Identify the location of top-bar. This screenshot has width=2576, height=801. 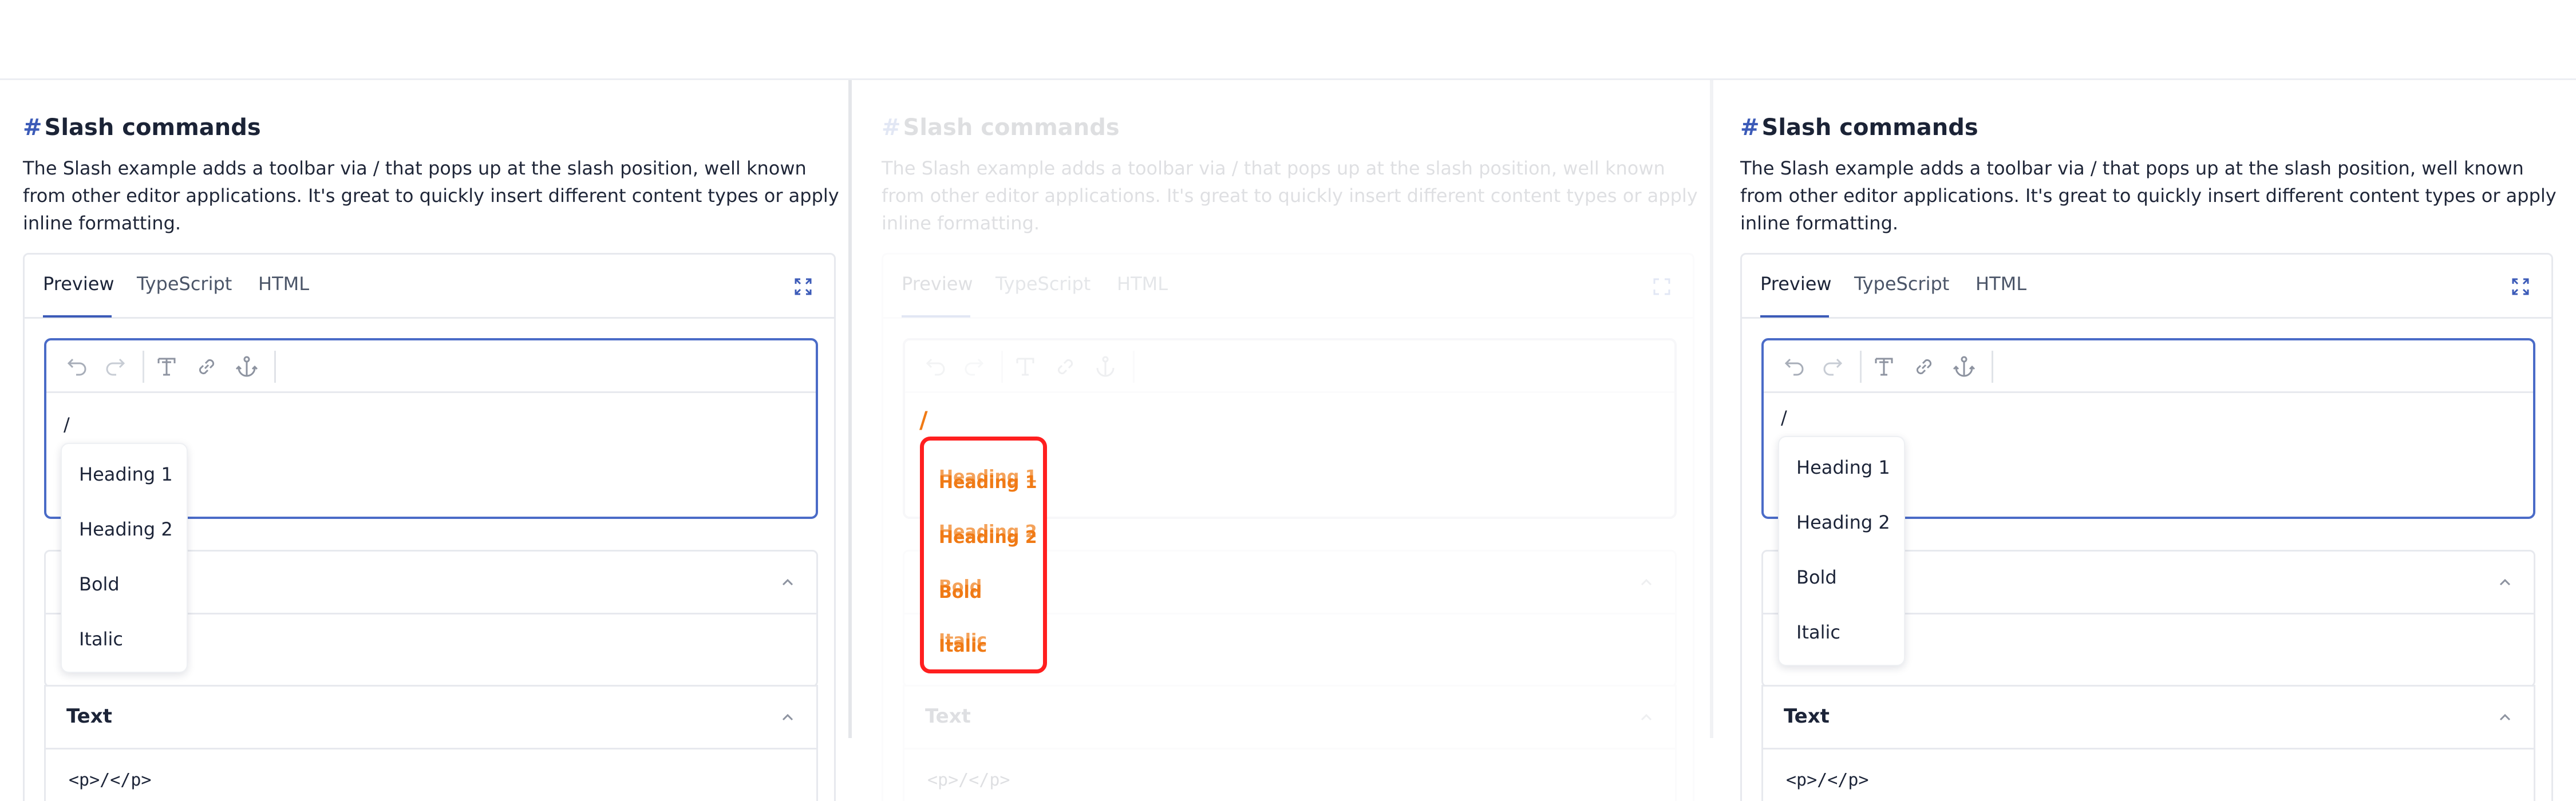
(1288, 40).